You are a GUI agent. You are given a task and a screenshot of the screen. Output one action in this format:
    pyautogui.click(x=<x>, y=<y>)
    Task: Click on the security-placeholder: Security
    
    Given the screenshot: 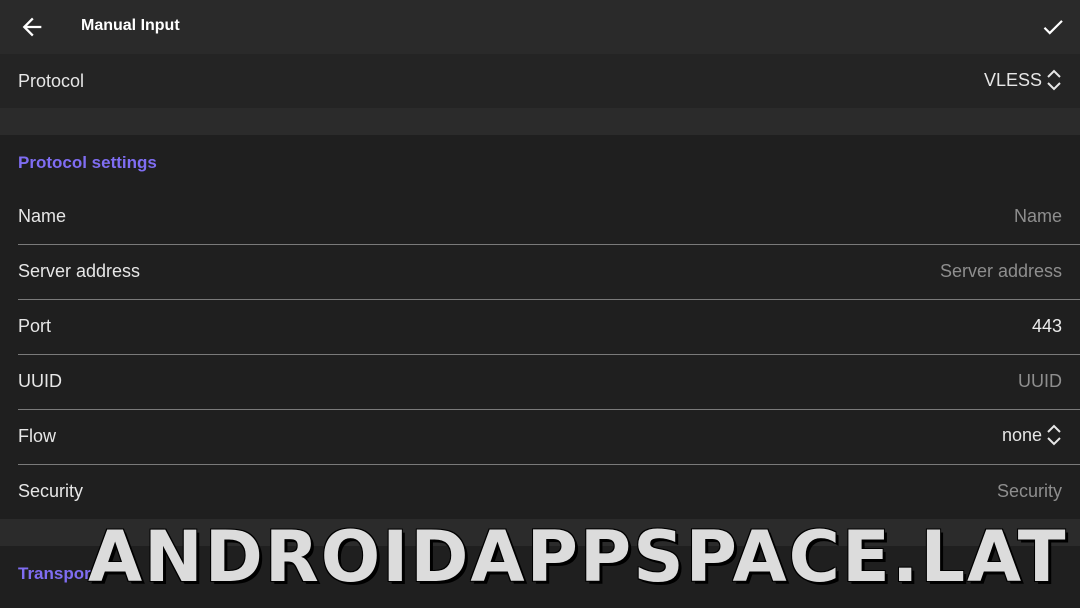 What is the action you would take?
    pyautogui.click(x=1029, y=491)
    